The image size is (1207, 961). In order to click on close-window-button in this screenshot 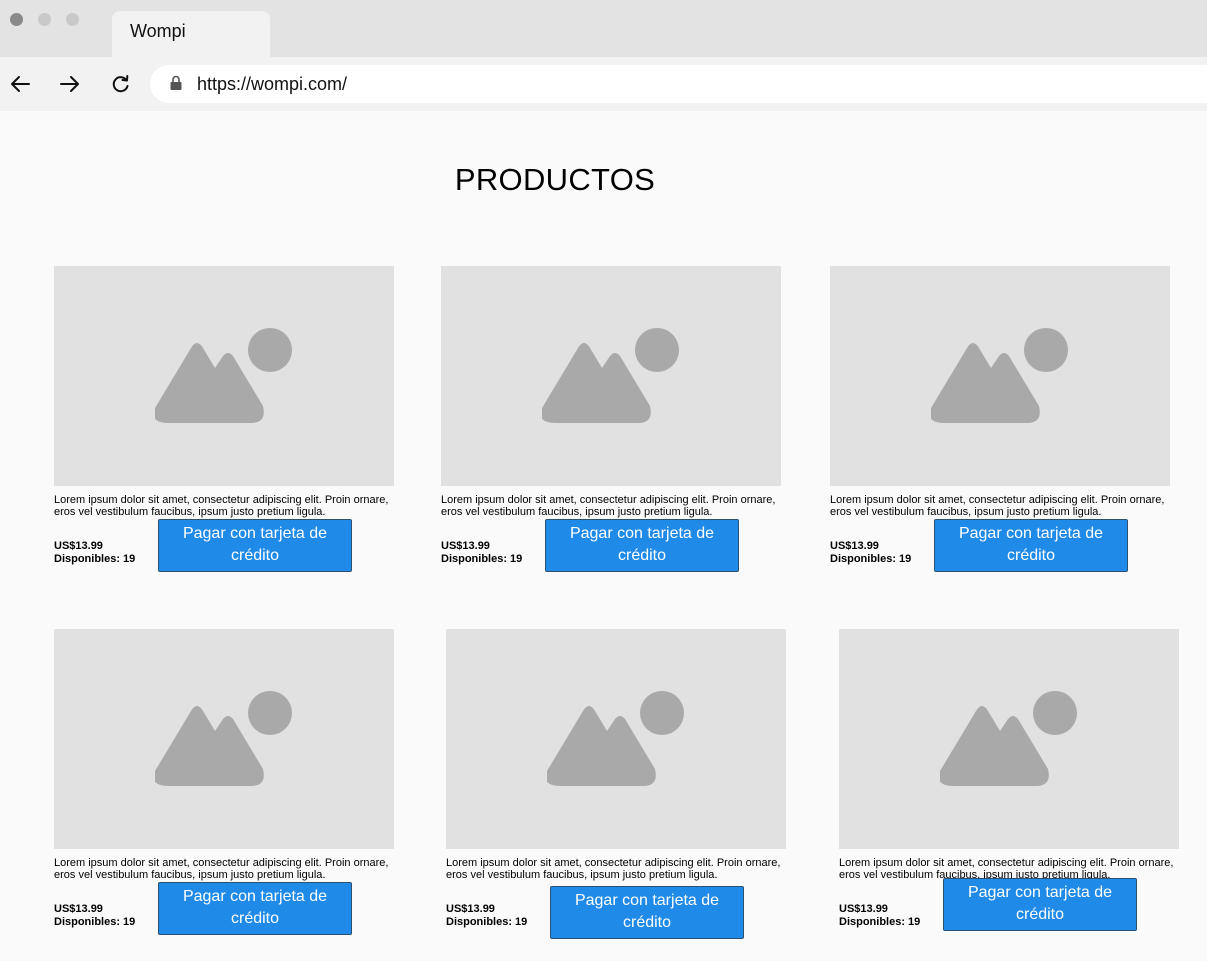, I will do `click(16, 19)`.